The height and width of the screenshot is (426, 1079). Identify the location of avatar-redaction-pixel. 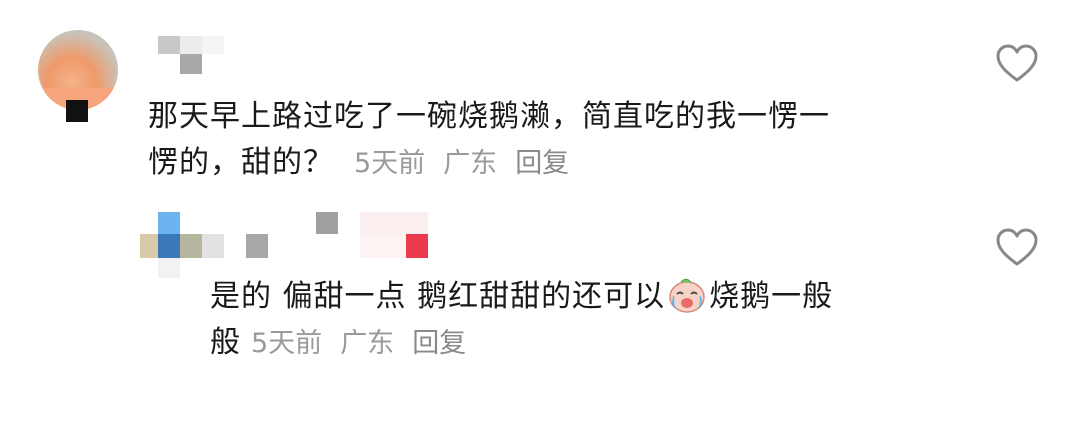
(77, 111).